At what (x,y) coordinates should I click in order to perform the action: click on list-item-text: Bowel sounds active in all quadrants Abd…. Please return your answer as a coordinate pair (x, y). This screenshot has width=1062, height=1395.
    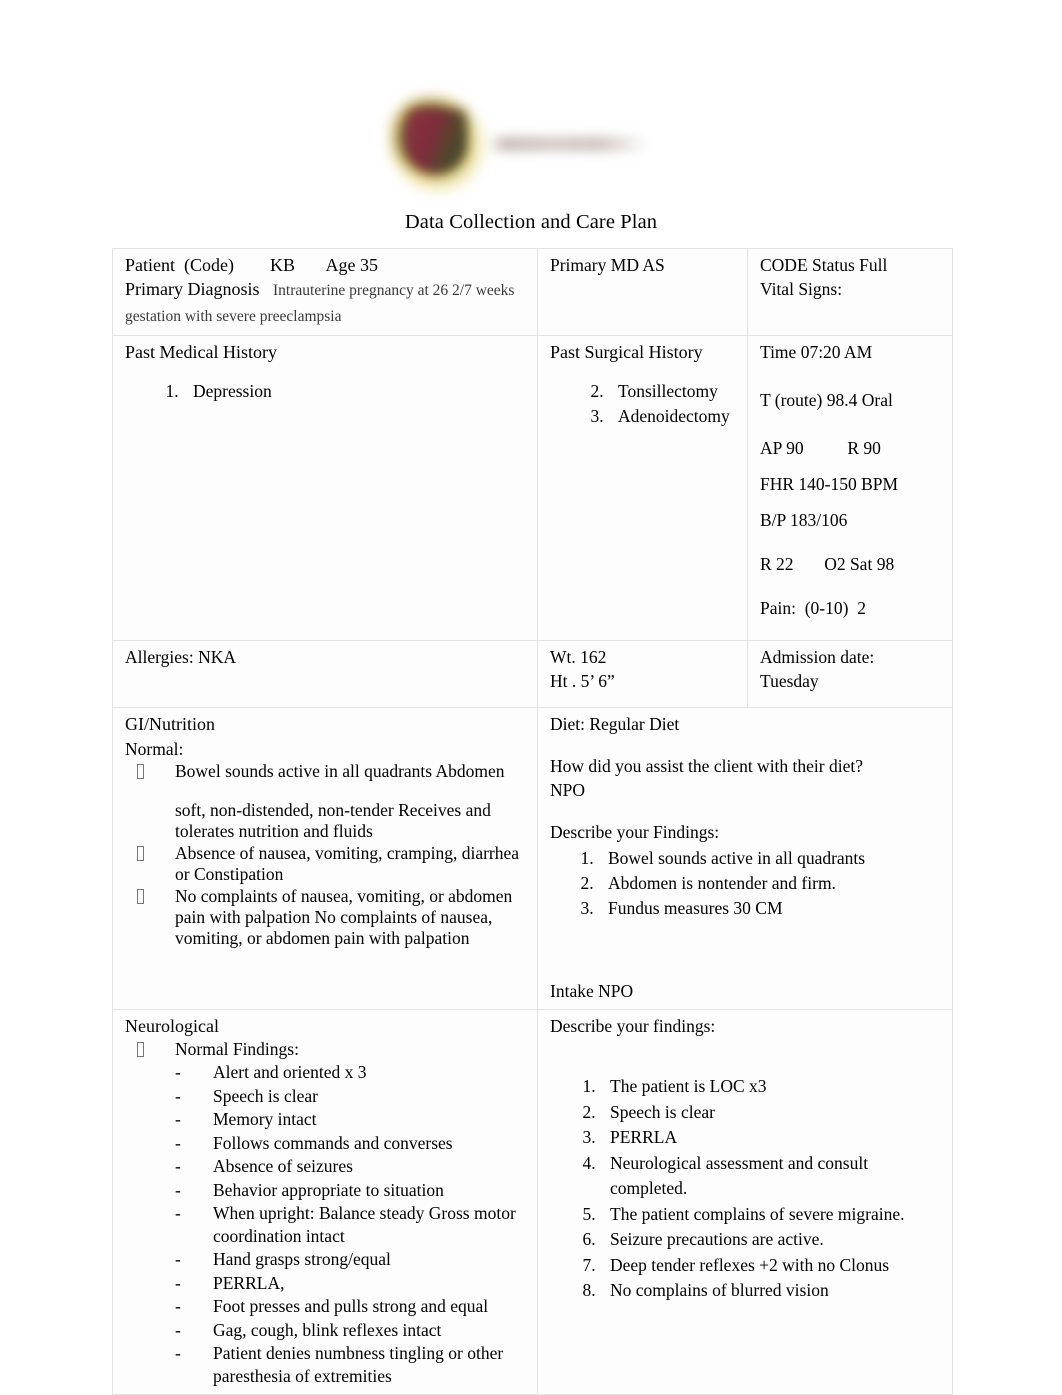
    Looking at the image, I should click on (340, 771).